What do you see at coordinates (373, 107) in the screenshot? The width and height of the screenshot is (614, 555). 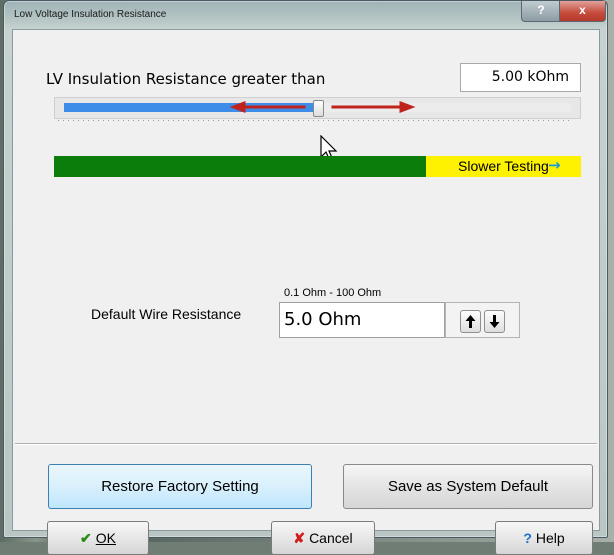 I see `right-arrow-icon` at bounding box center [373, 107].